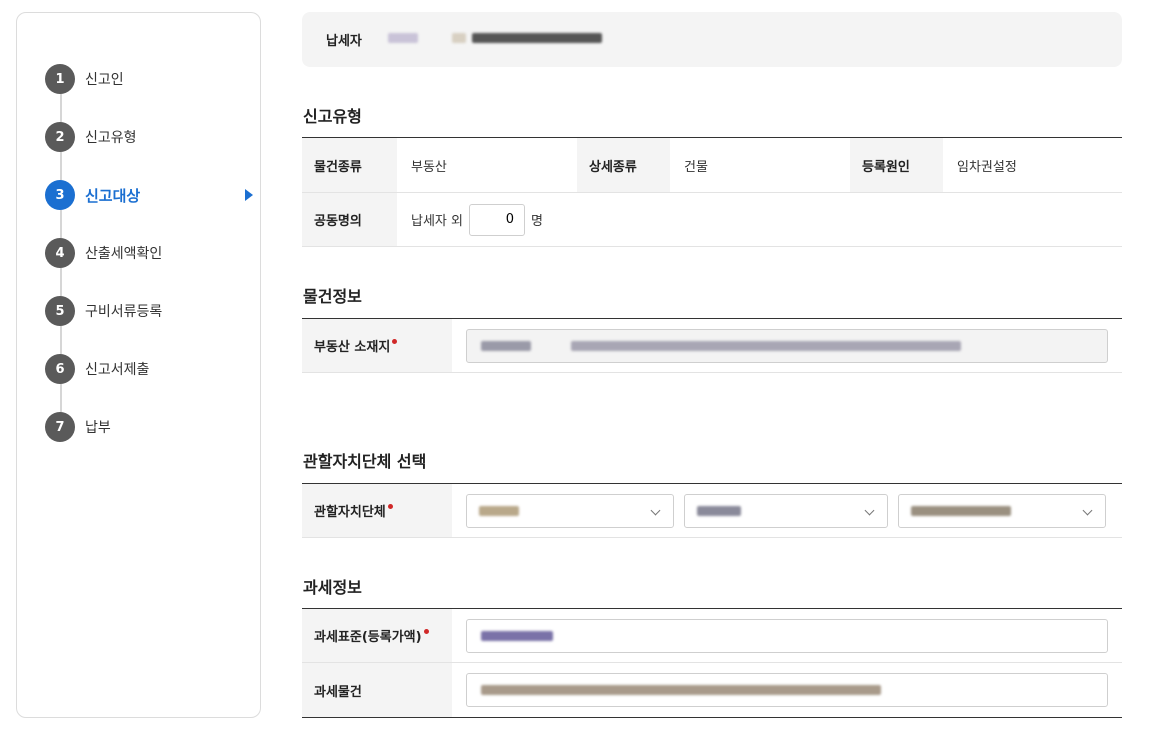 Image resolution: width=1159 pixels, height=752 pixels. What do you see at coordinates (536, 221) in the screenshot?
I see `joint-owner-suffix: 명` at bounding box center [536, 221].